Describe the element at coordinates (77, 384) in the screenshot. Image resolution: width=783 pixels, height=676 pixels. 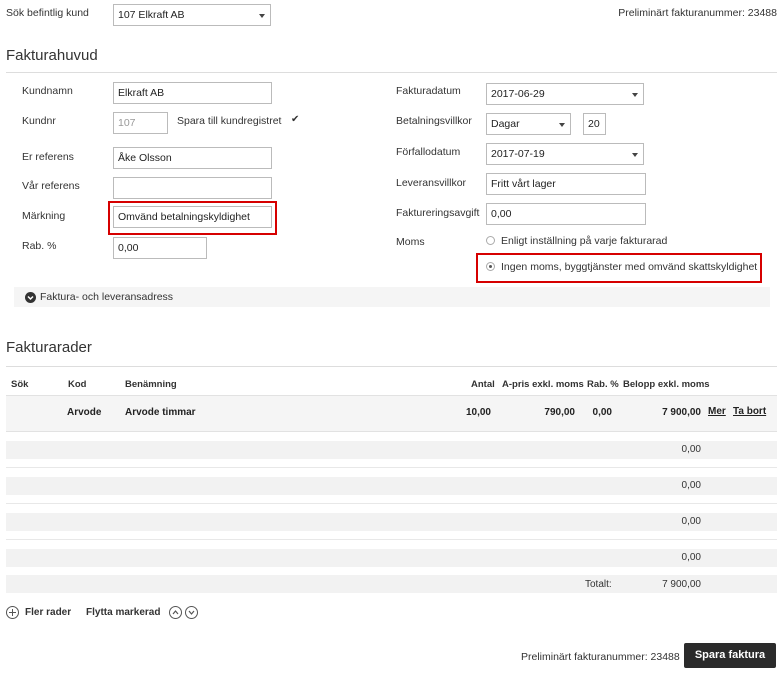
I see `col-header-code: Kod` at that location.